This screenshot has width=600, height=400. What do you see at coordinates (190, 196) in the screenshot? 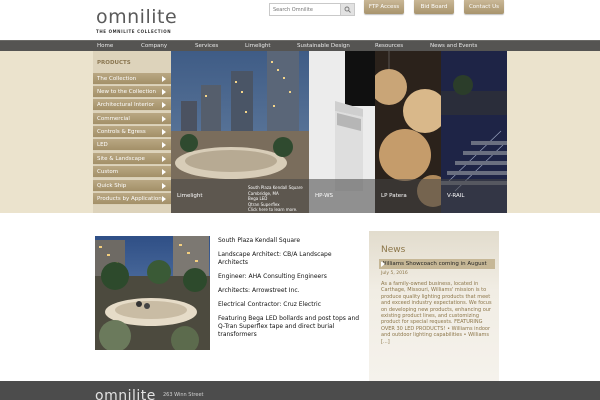
I see `panel-title-limelight: Limelight` at bounding box center [190, 196].